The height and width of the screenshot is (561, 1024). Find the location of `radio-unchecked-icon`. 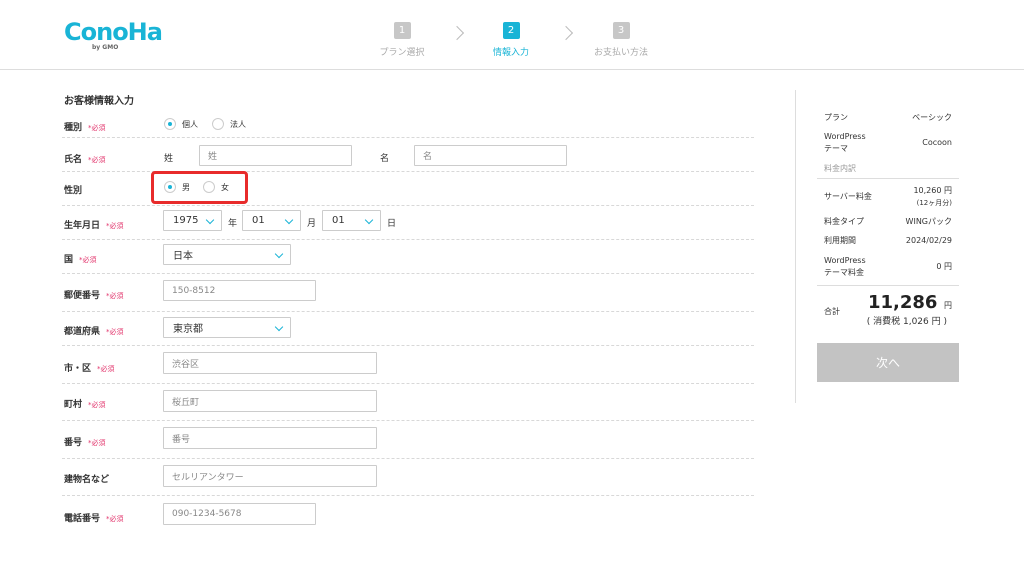

radio-unchecked-icon is located at coordinates (218, 124).